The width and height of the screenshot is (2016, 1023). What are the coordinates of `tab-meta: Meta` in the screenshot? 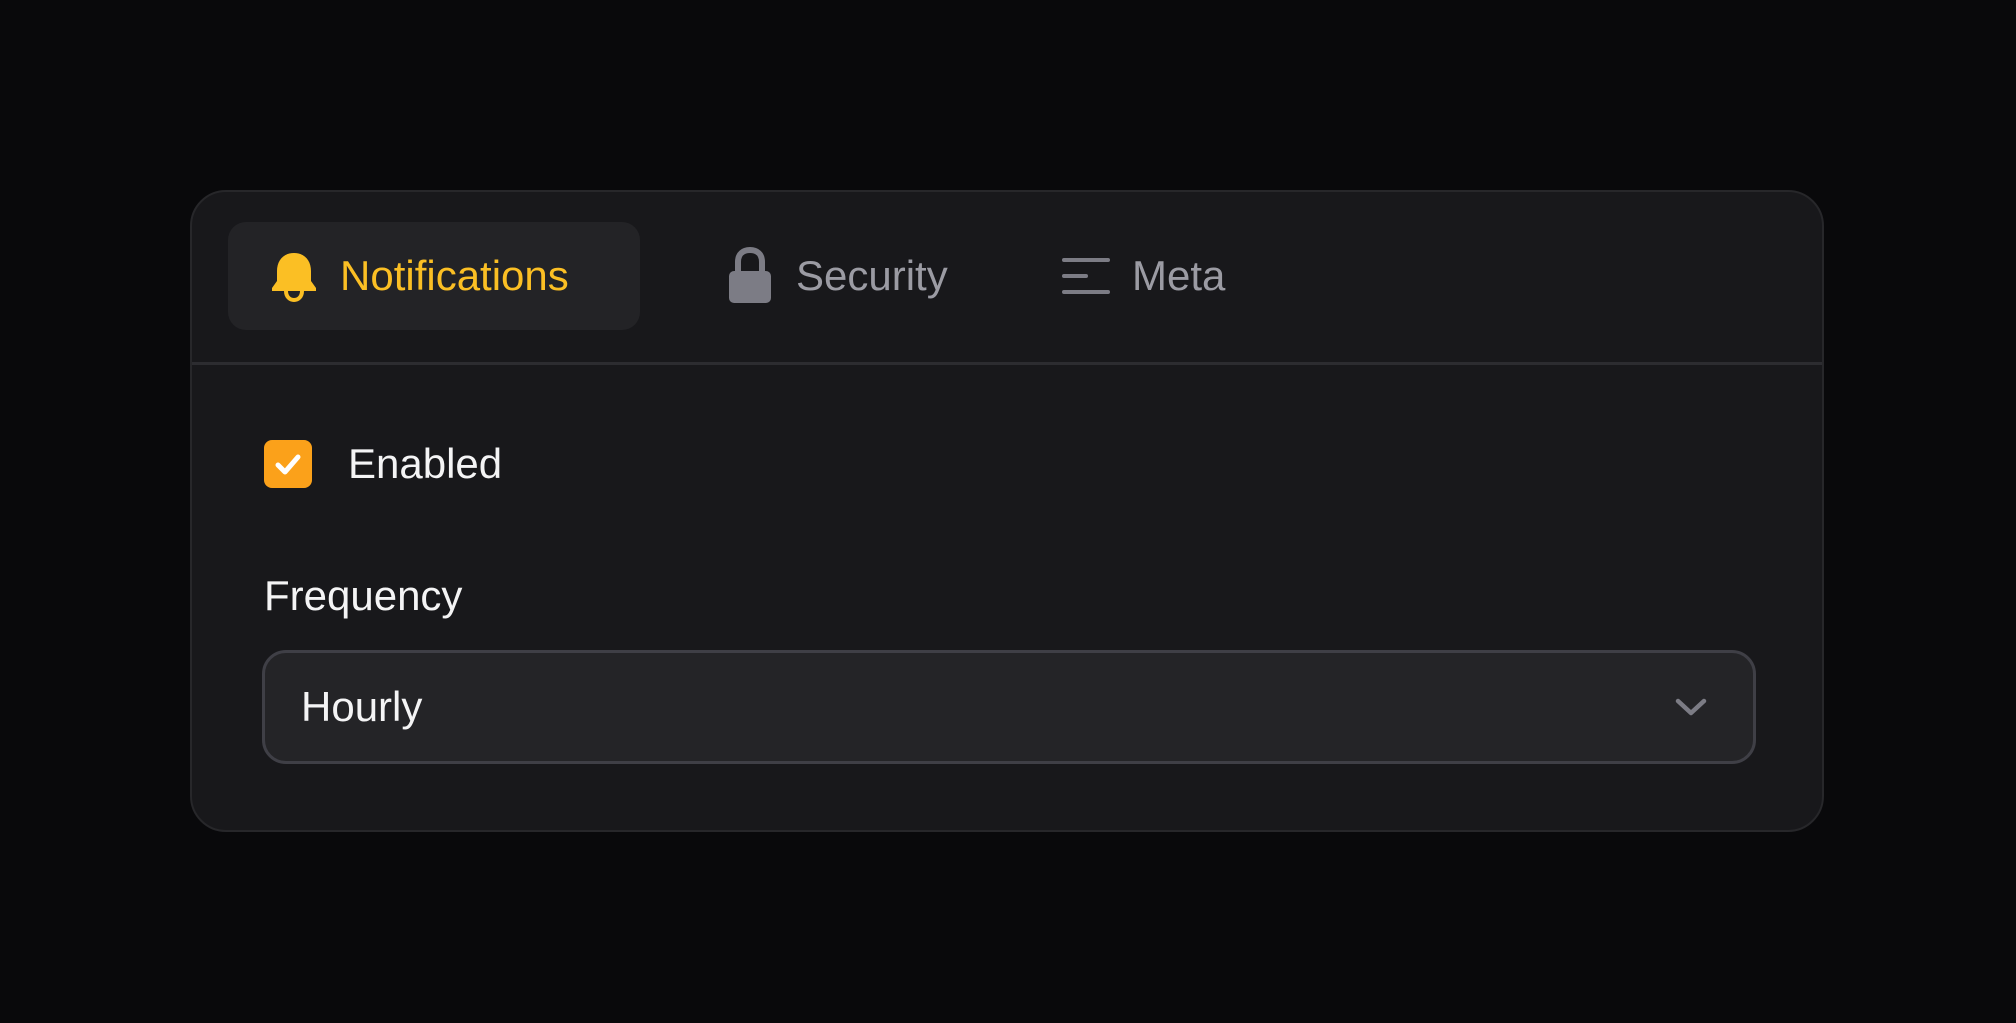 It's located at (1152, 276).